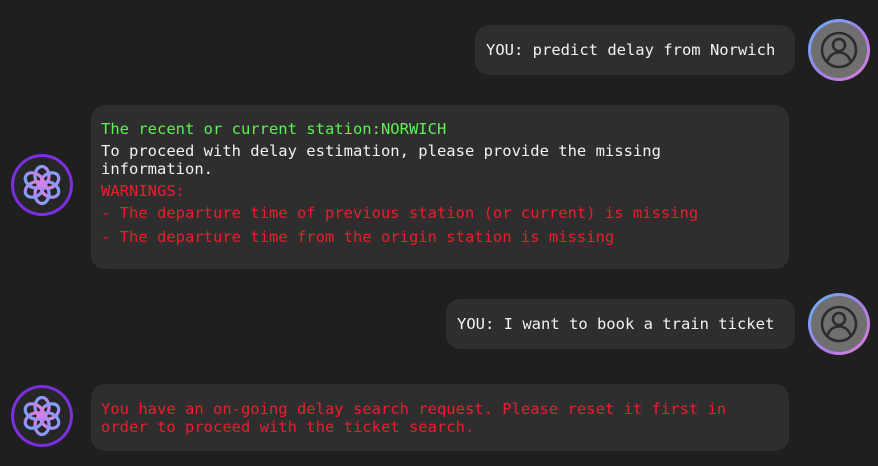 The image size is (878, 466). I want to click on warnings-label: WARNINGS:, so click(143, 191).